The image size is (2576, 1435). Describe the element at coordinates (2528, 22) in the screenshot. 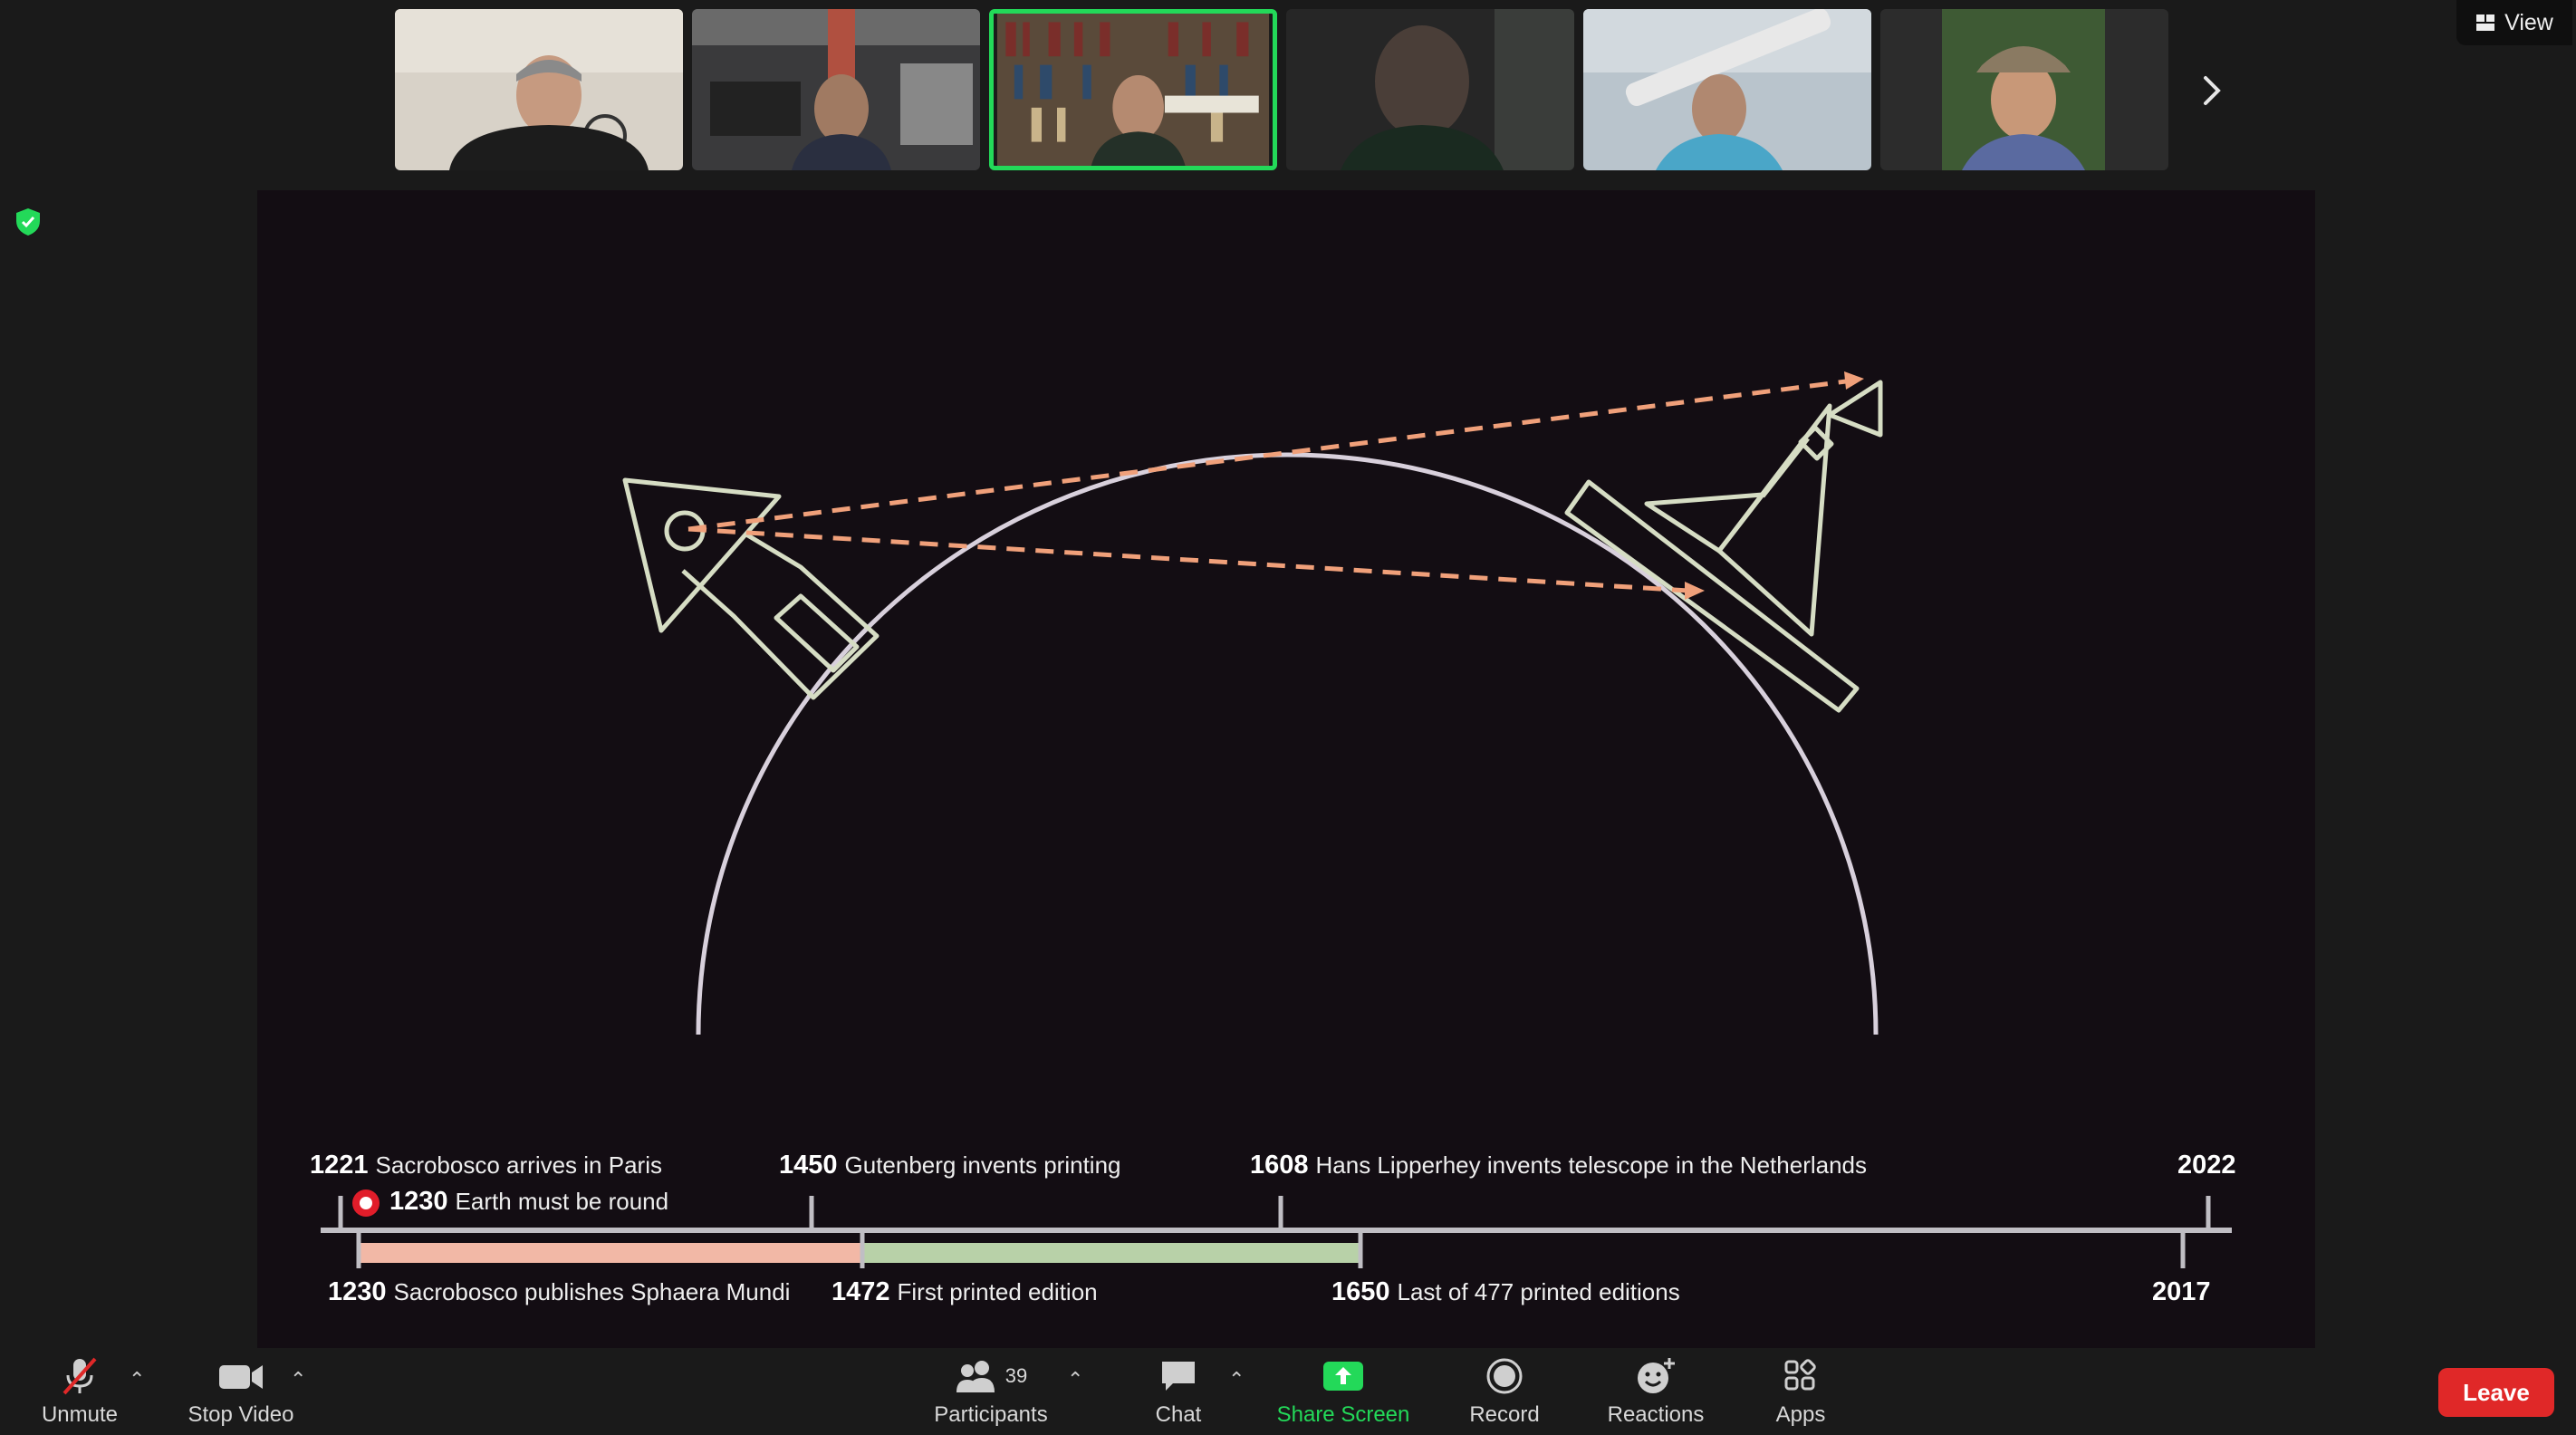

I see `view-label: View` at that location.